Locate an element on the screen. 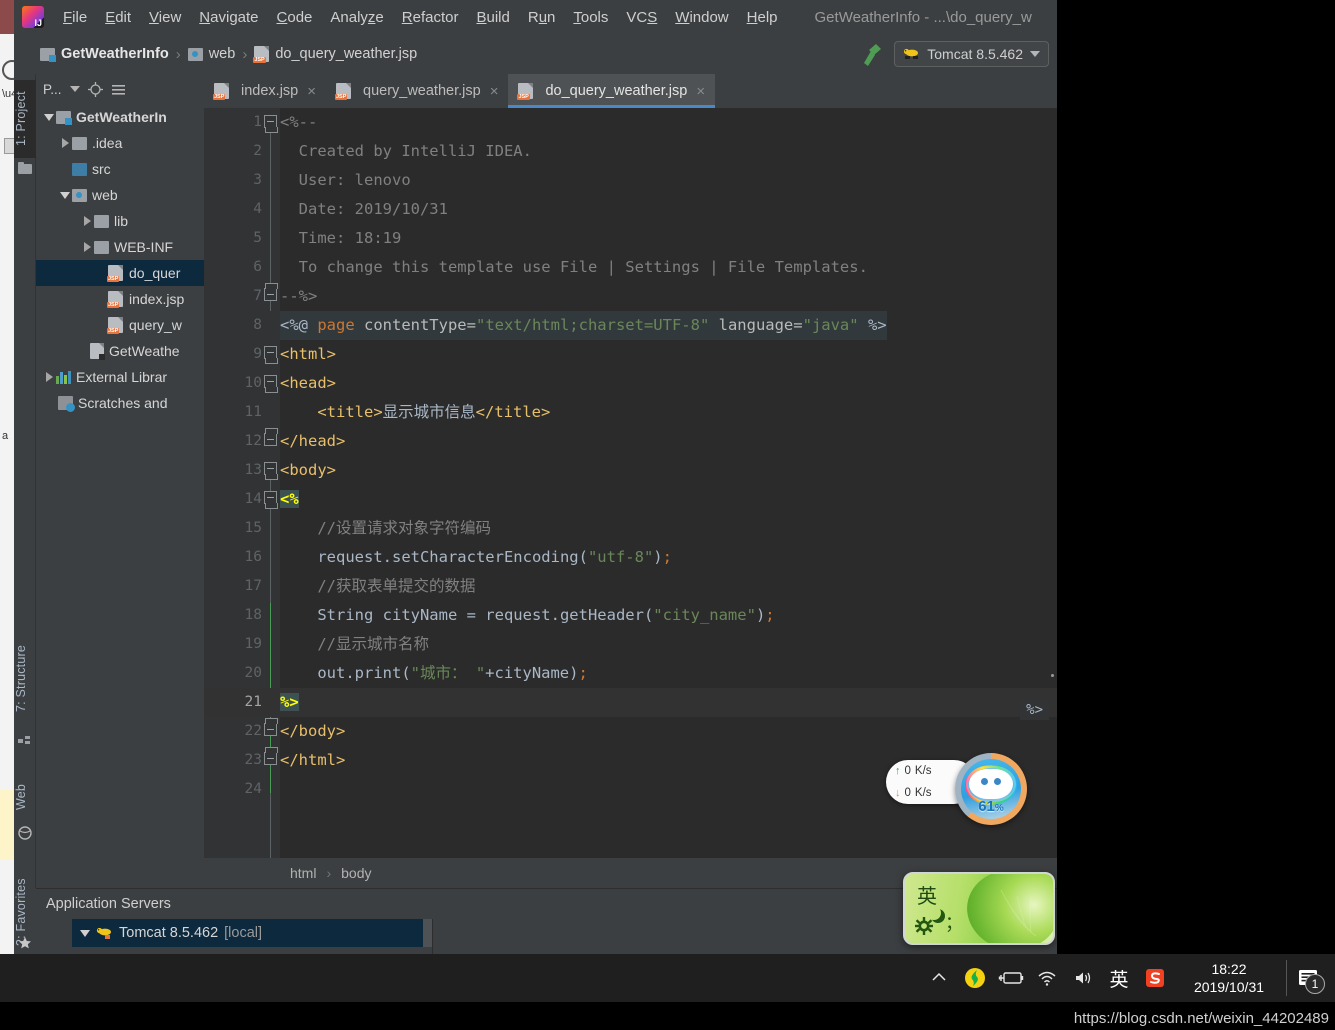 The width and height of the screenshot is (1335, 1030). sidebar-tab-structure: 7: Structure is located at coordinates (25, 678).